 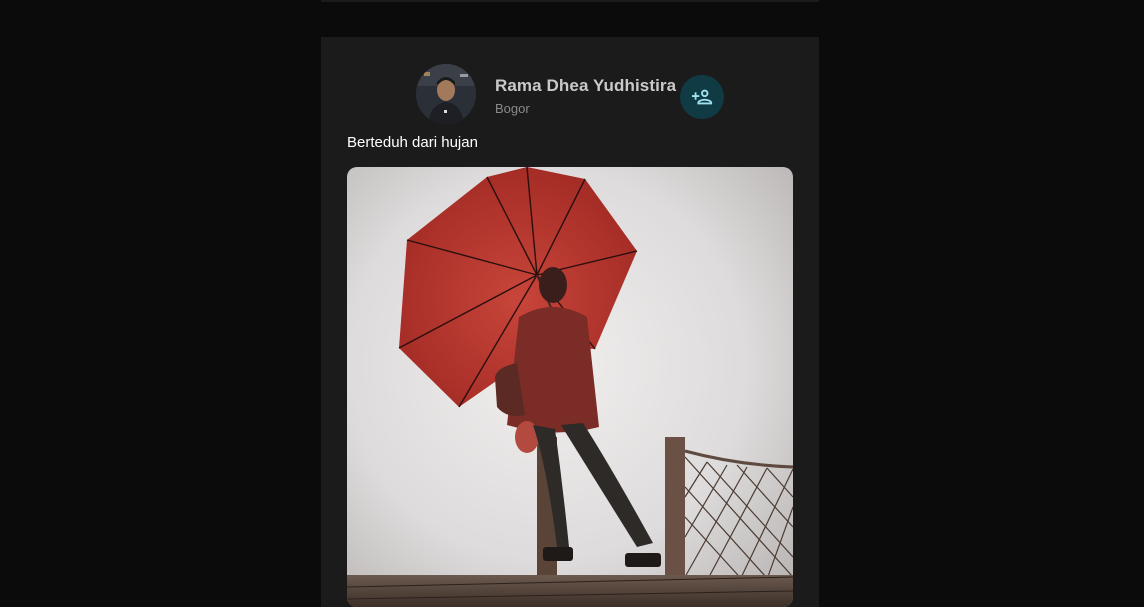 I want to click on previous-post-card, so click(x=570, y=1).